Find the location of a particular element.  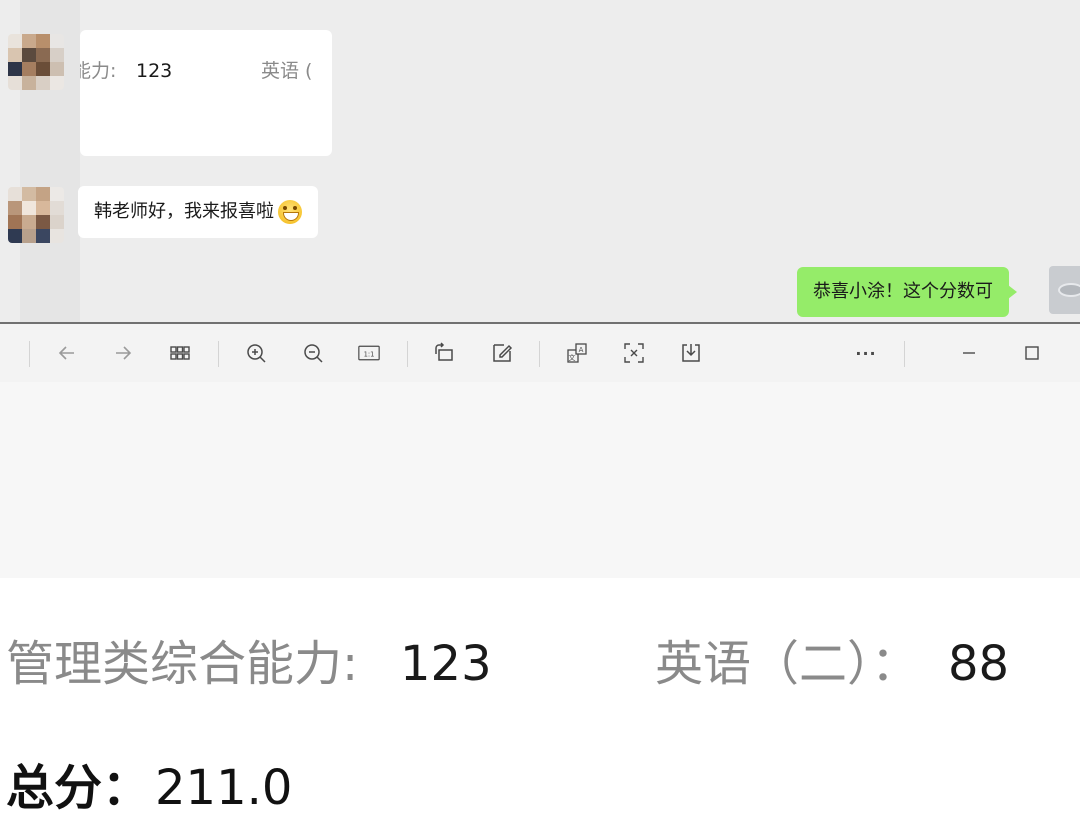

message-bubble-received: 韩老师好，我来报喜啦 is located at coordinates (198, 212).